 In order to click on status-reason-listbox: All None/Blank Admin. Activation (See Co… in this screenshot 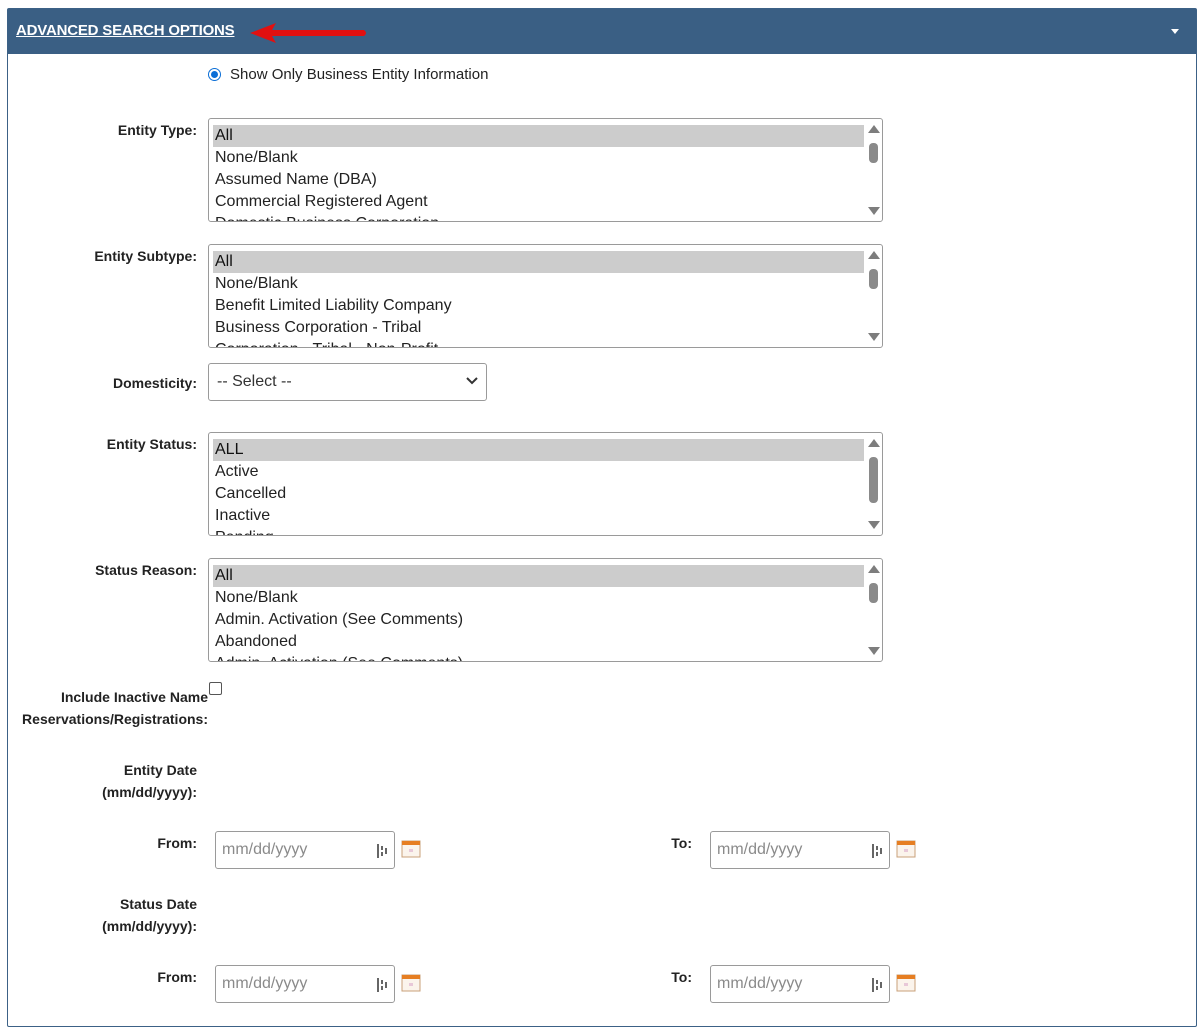, I will do `click(545, 610)`.